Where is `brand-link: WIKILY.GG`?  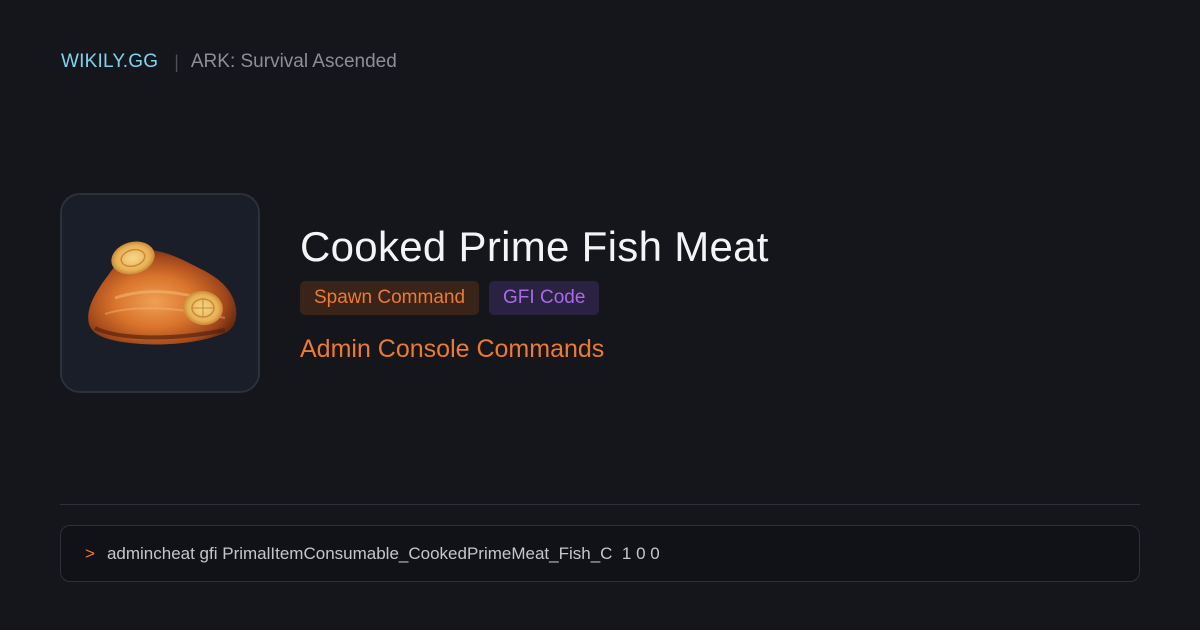
brand-link: WIKILY.GG is located at coordinates (109, 62).